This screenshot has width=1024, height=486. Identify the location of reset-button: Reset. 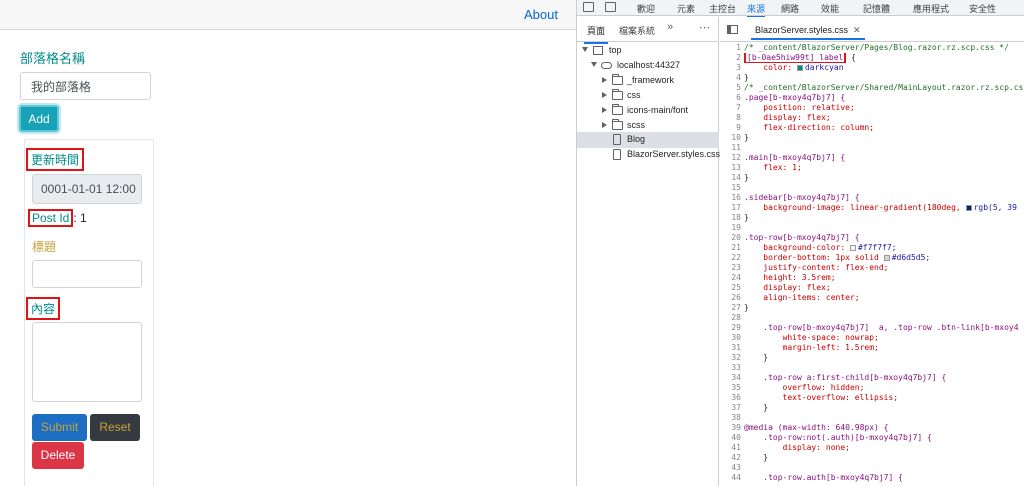
(115, 427).